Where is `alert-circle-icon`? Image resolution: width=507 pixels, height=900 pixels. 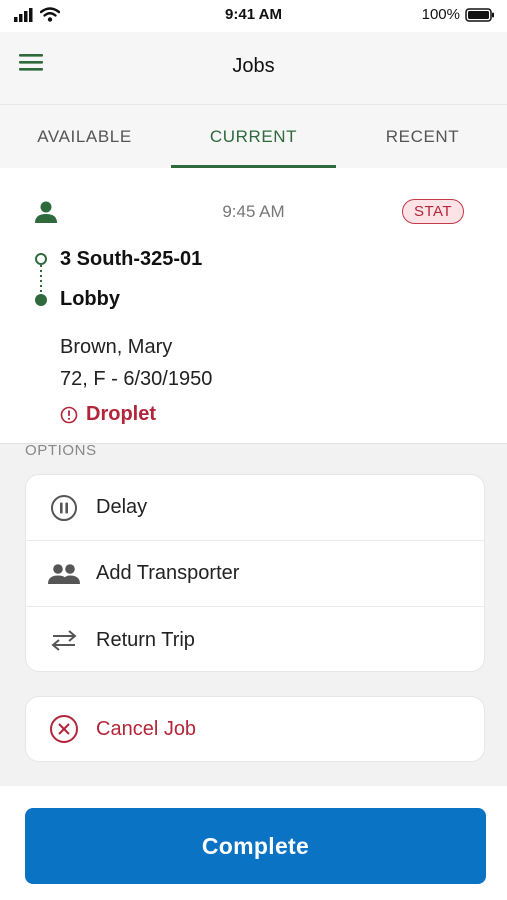 alert-circle-icon is located at coordinates (69, 414).